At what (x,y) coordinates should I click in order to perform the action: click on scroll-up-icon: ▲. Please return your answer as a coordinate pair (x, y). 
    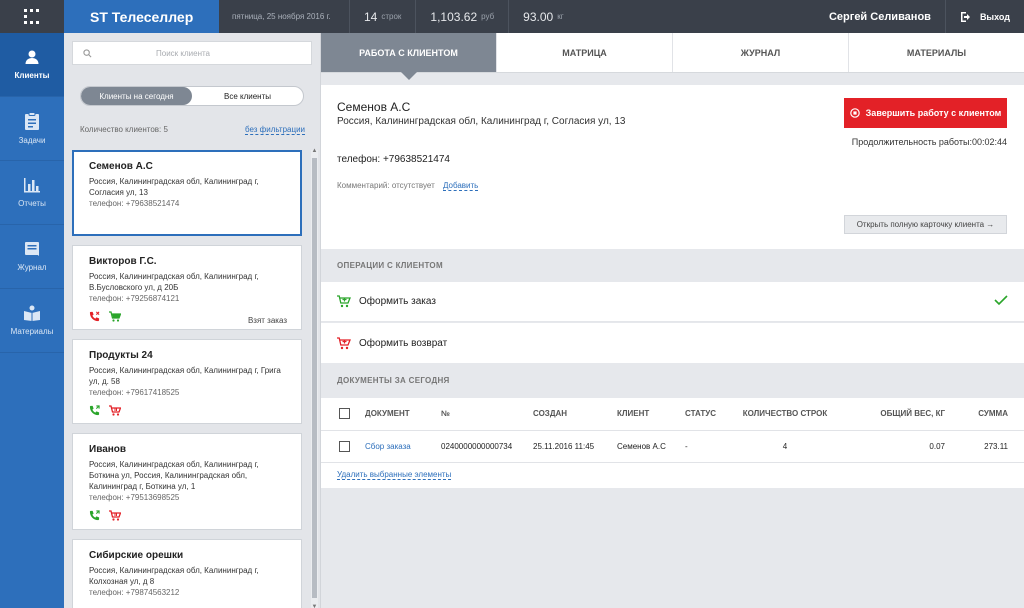
    Looking at the image, I should click on (314, 151).